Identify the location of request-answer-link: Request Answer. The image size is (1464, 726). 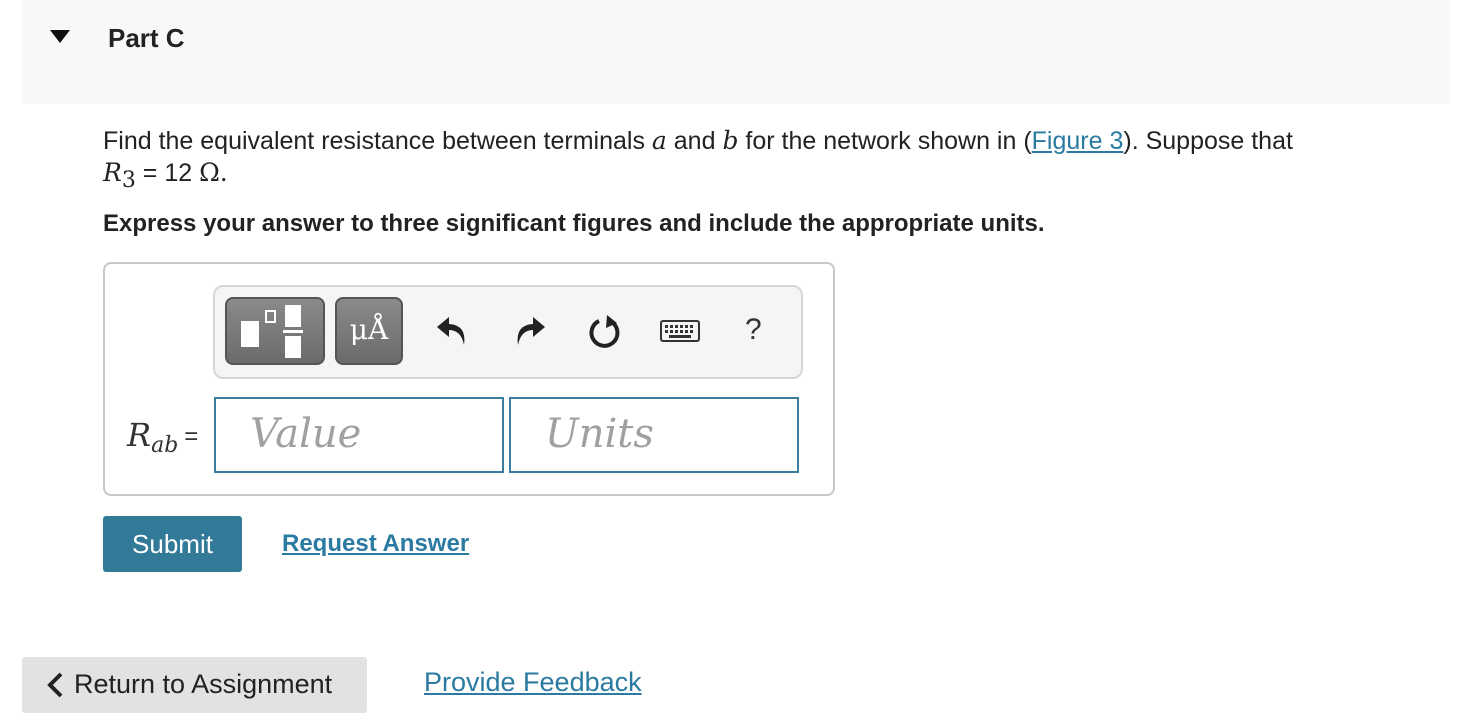
(375, 544).